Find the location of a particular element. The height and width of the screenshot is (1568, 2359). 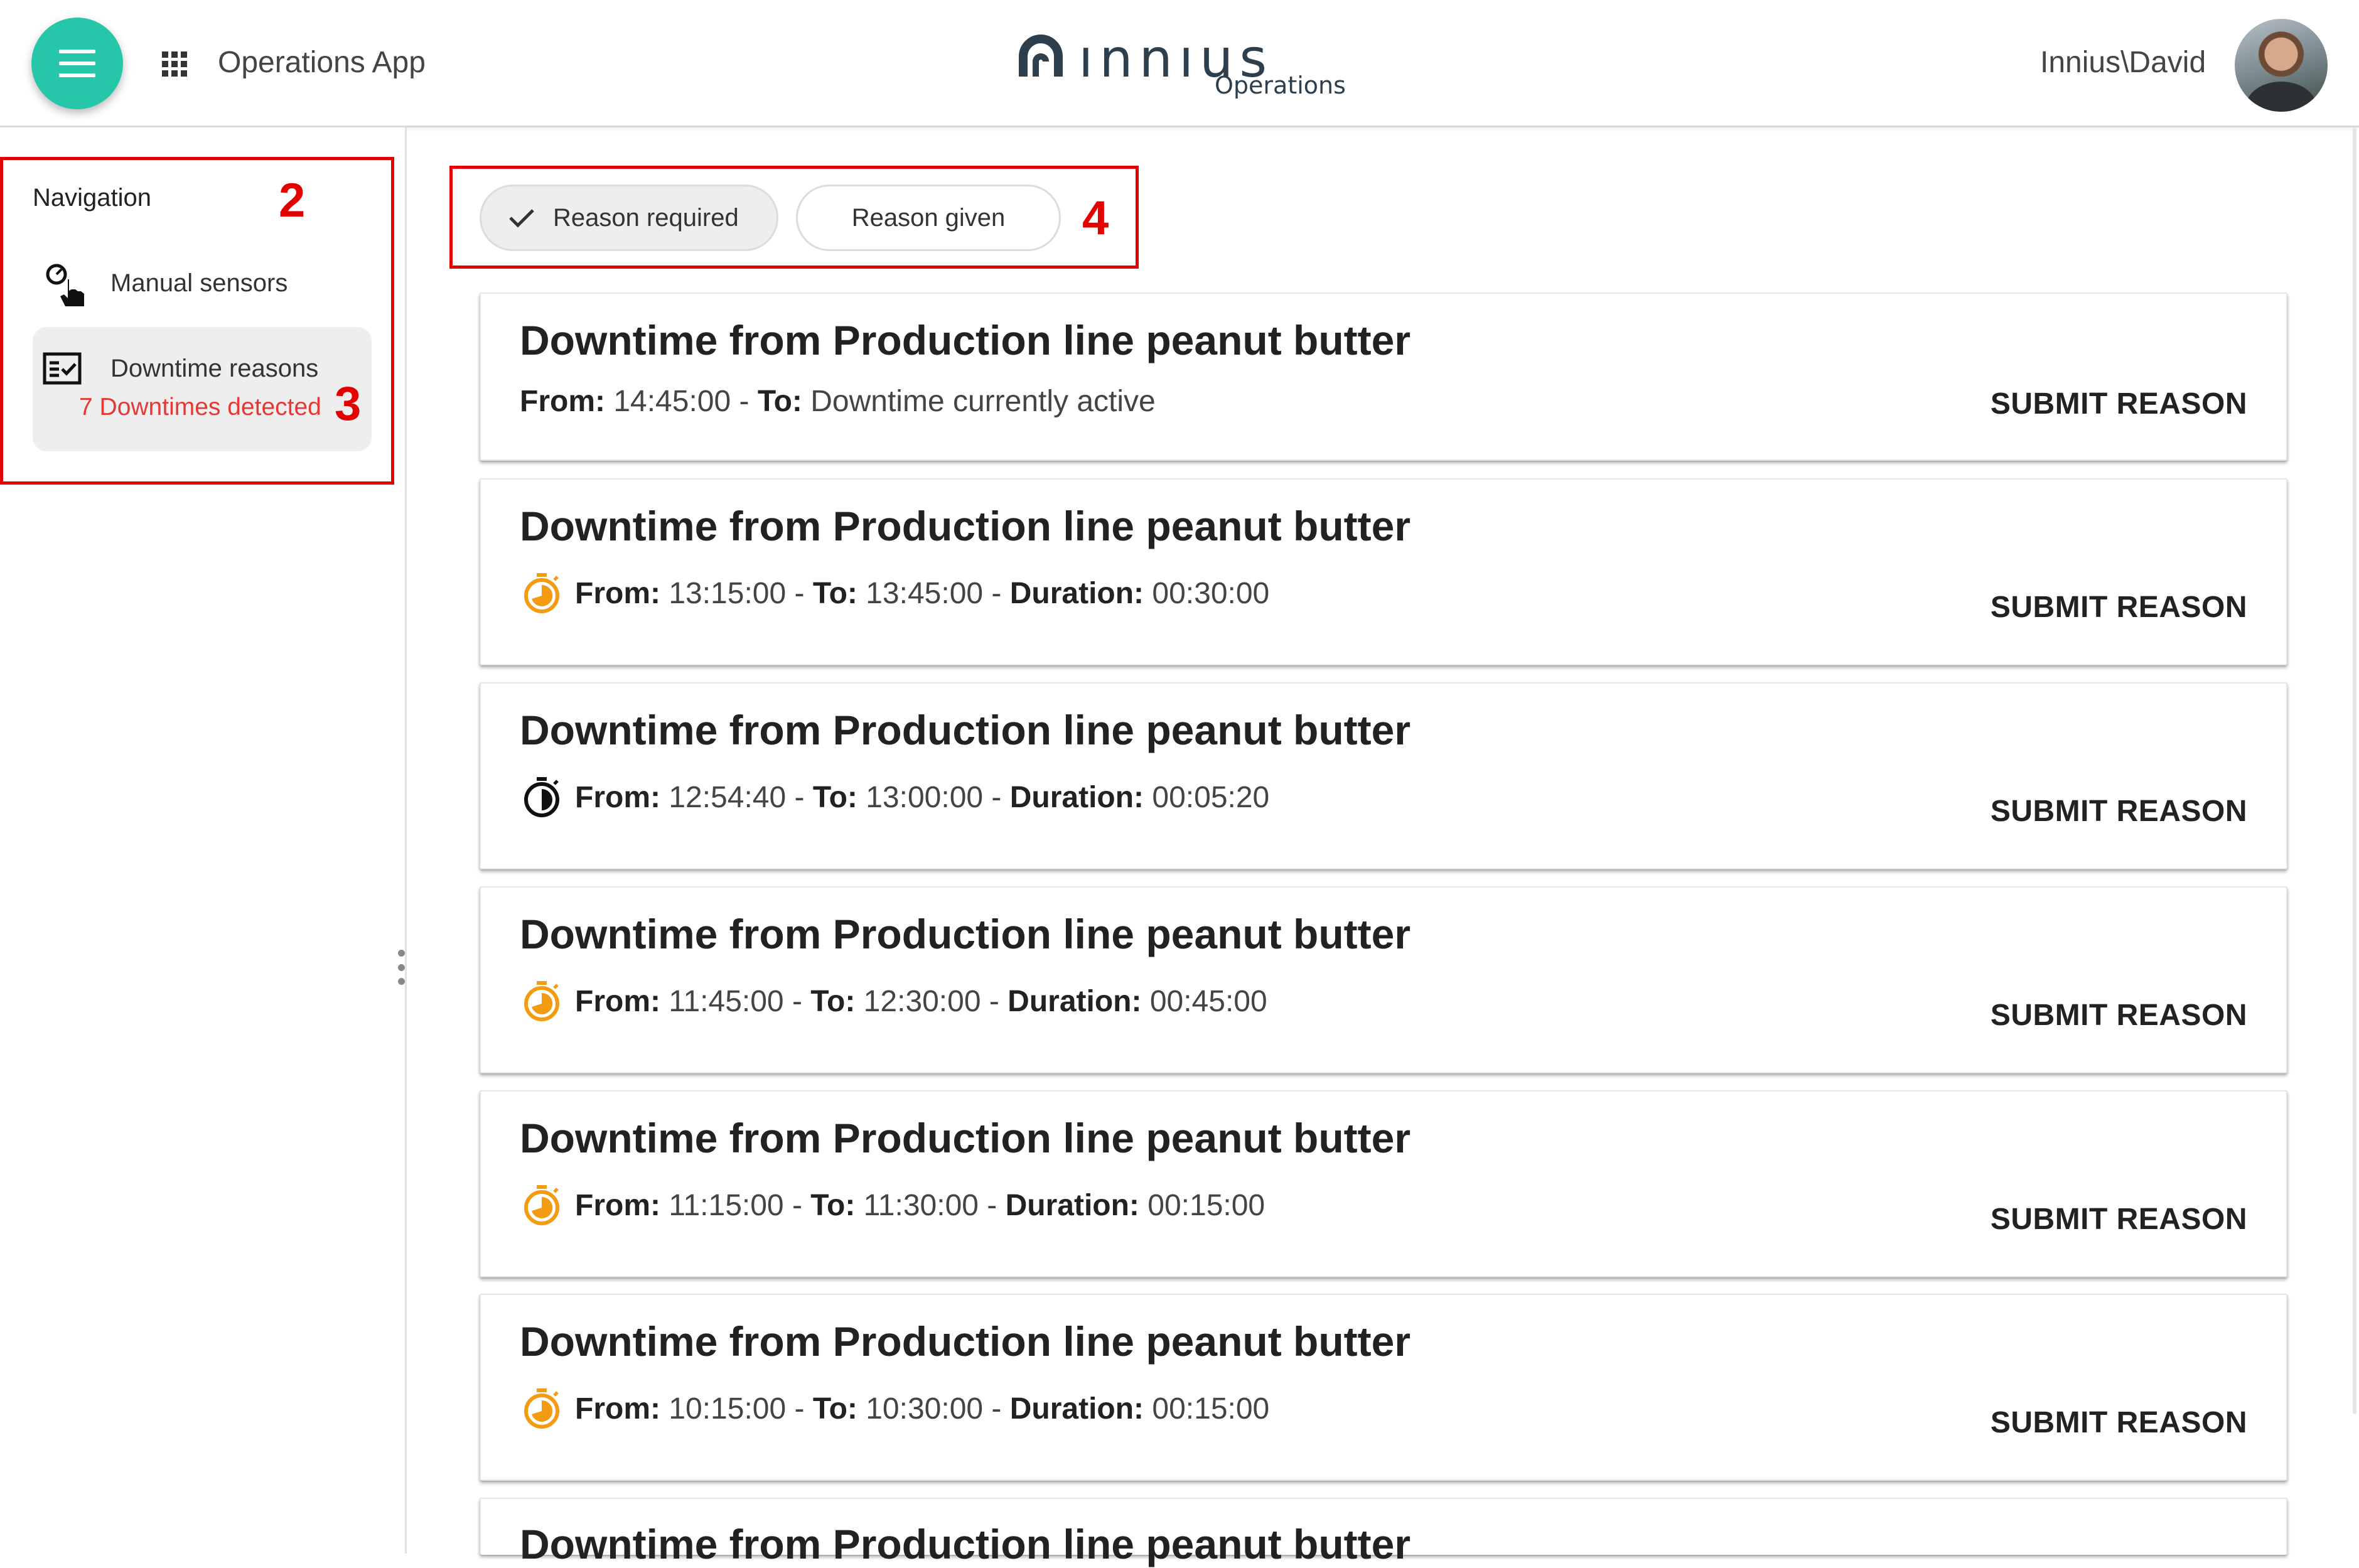

chip-label: Reason required is located at coordinates (646, 217).